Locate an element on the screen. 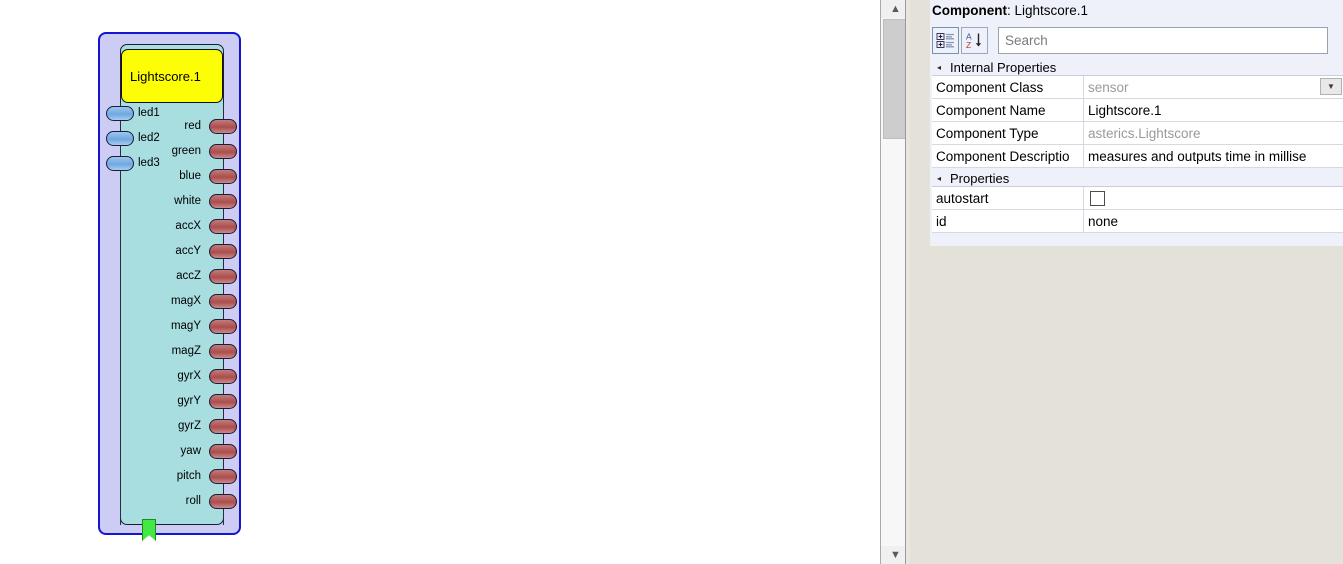  output-port-label-magZ: magZ is located at coordinates (186, 351).